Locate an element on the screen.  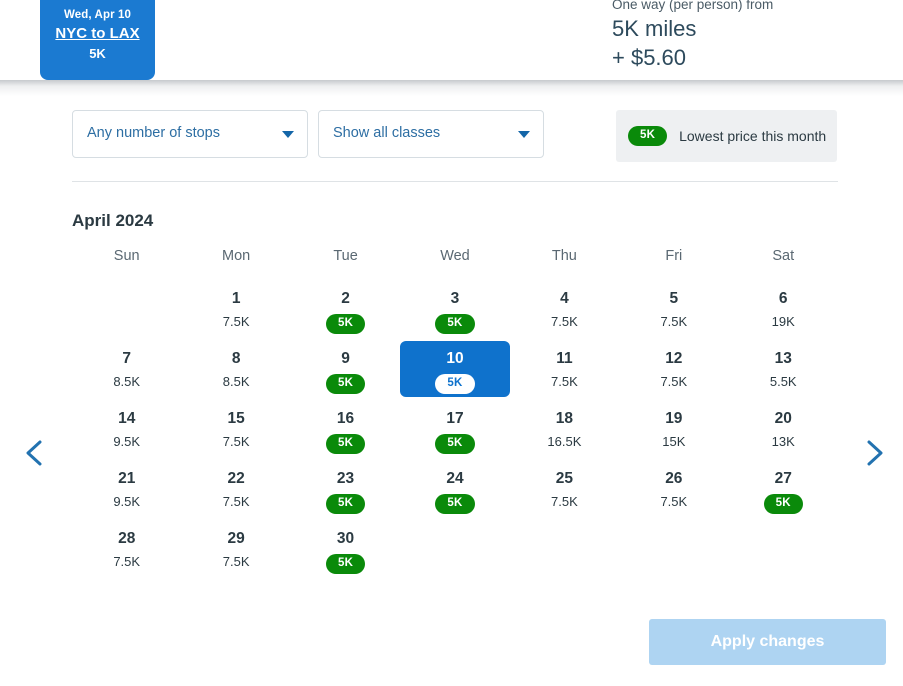
calendar-day-inner: 21 9.5K is located at coordinates (127, 489).